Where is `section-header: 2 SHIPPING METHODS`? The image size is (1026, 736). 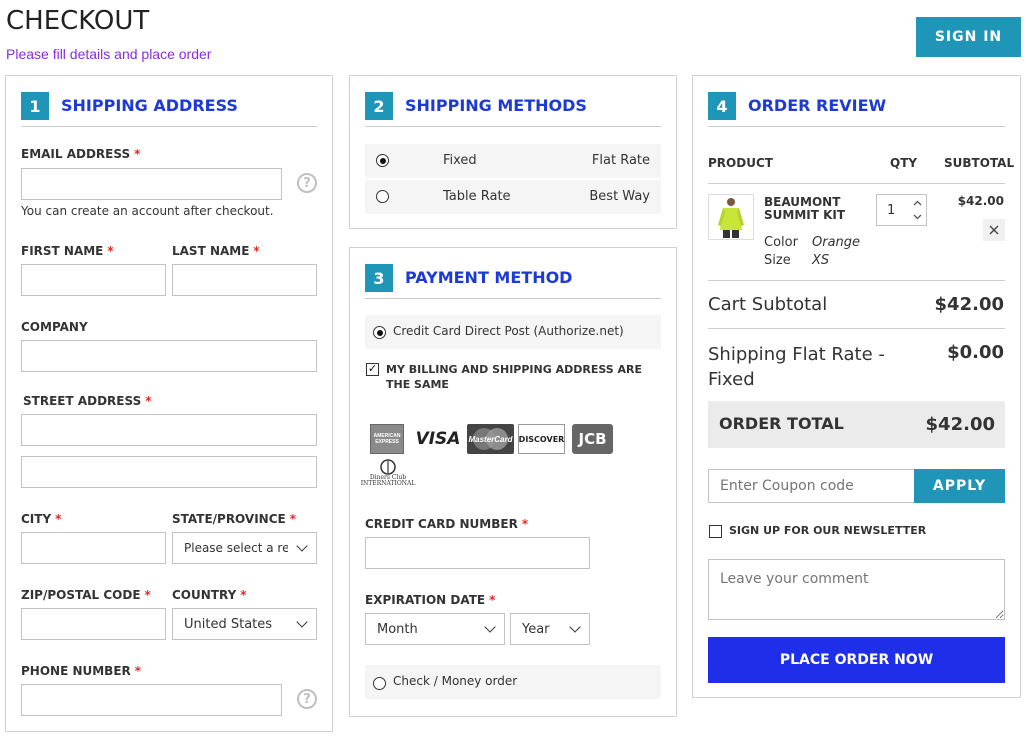 section-header: 2 SHIPPING METHODS is located at coordinates (513, 109).